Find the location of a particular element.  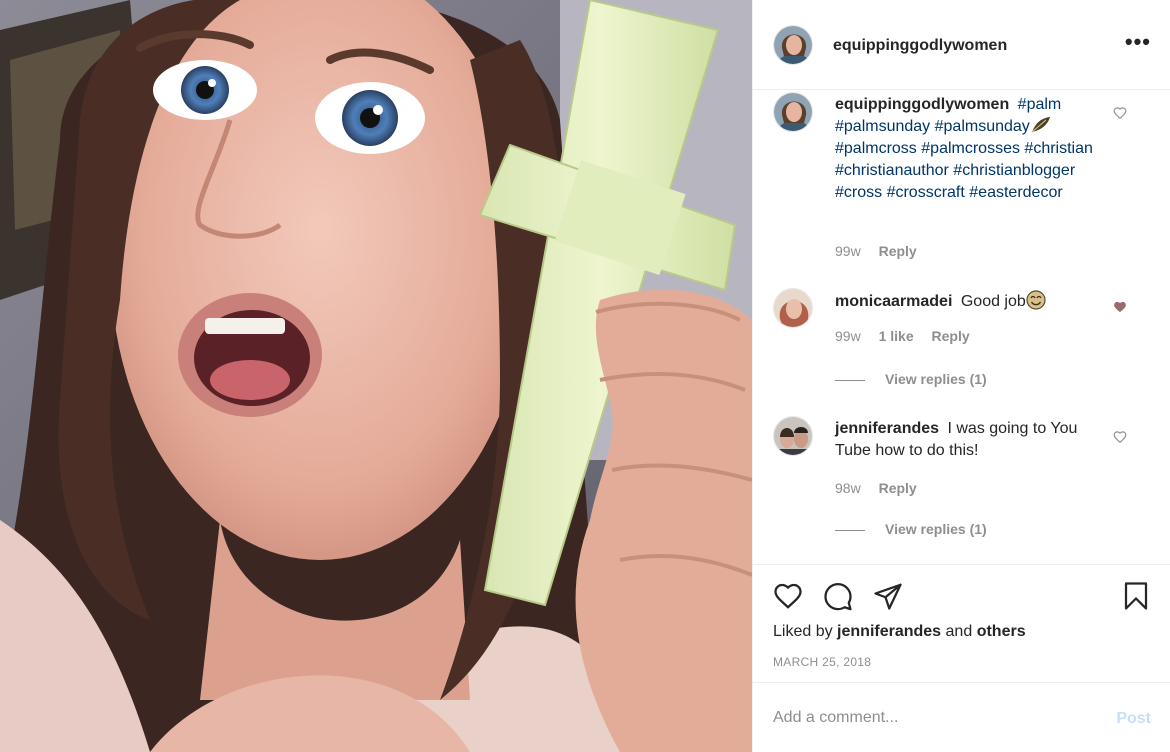

author-avatar is located at coordinates (793, 45).